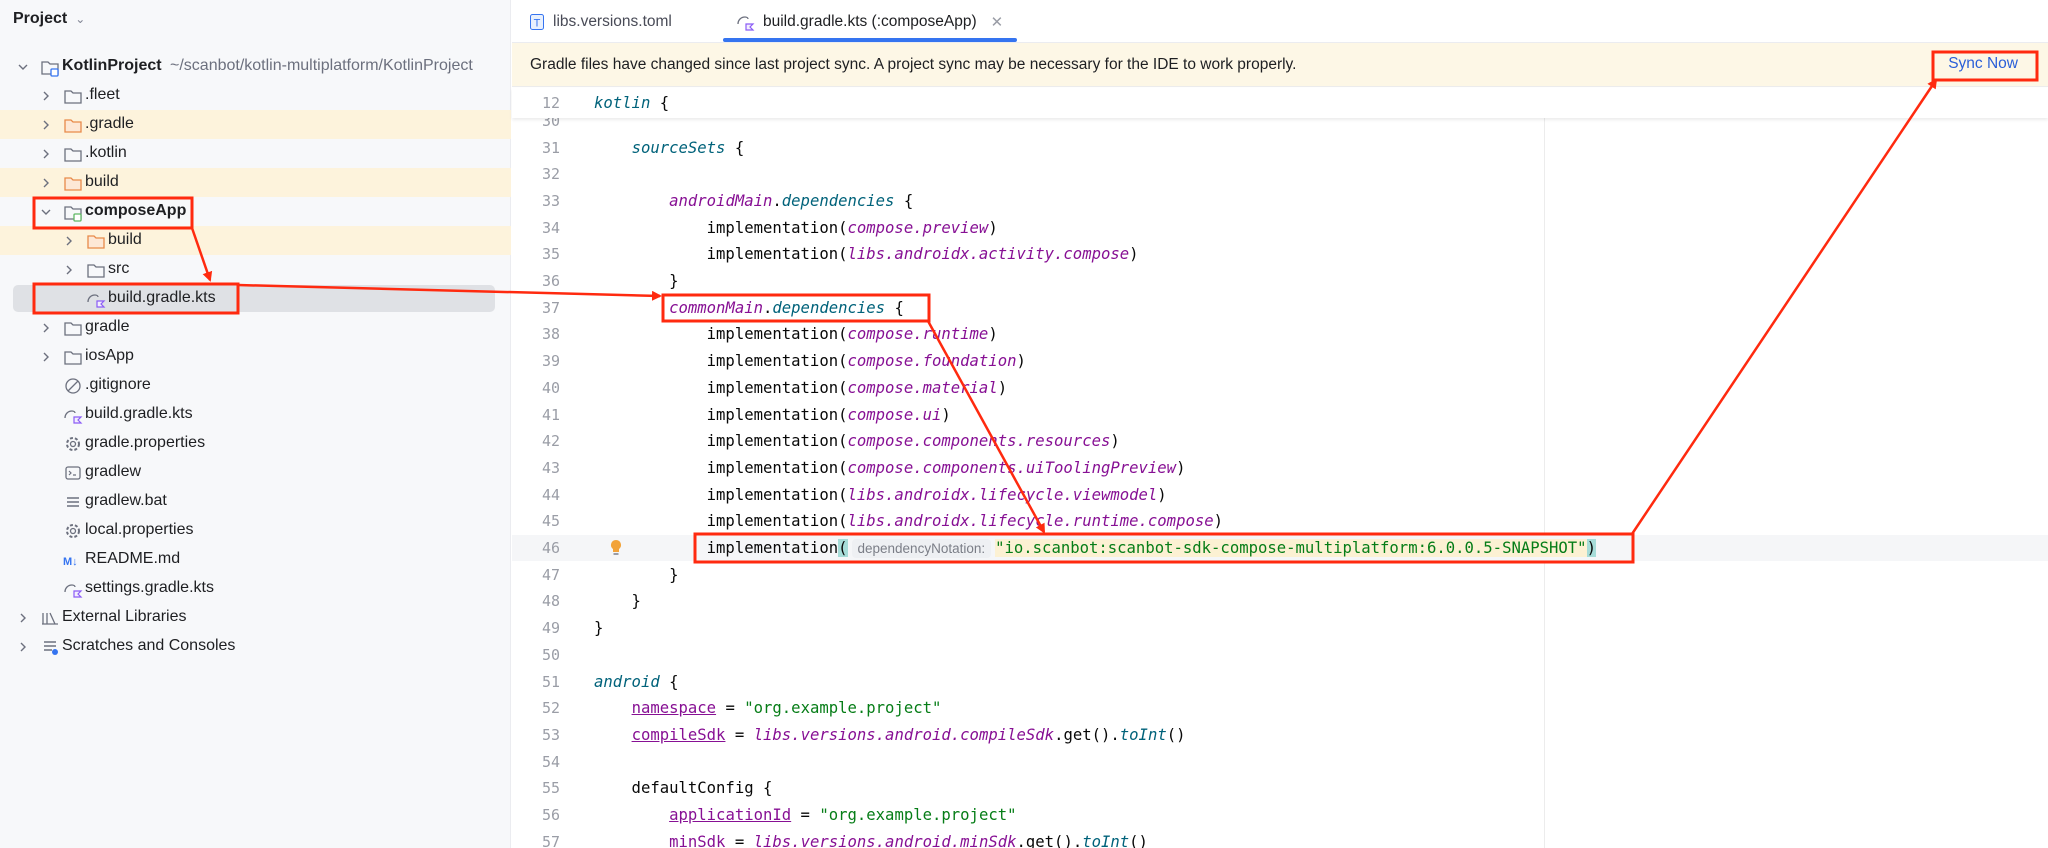 This screenshot has width=2048, height=848. What do you see at coordinates (1280, 103) in the screenshot?
I see `sticky-line: 12 kotlin {` at bounding box center [1280, 103].